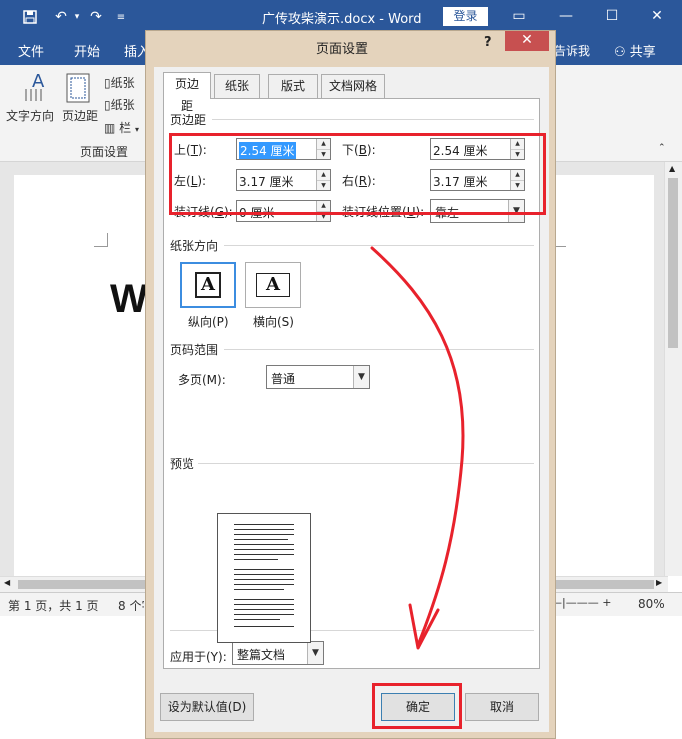 The height and width of the screenshot is (739, 682). I want to click on orientation-label: 纸张, so click(122, 83).